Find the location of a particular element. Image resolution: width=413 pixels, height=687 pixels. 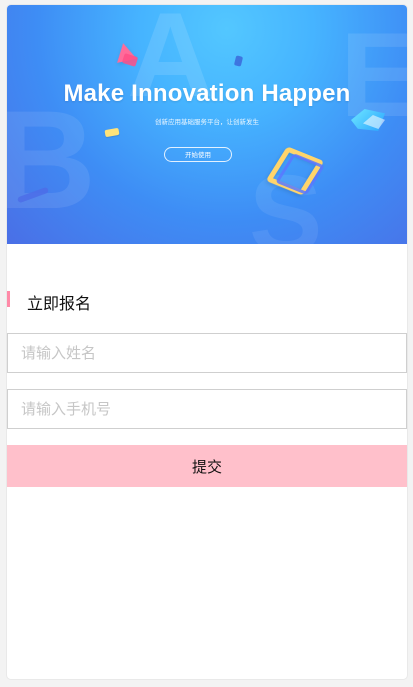

name-input is located at coordinates (207, 353).